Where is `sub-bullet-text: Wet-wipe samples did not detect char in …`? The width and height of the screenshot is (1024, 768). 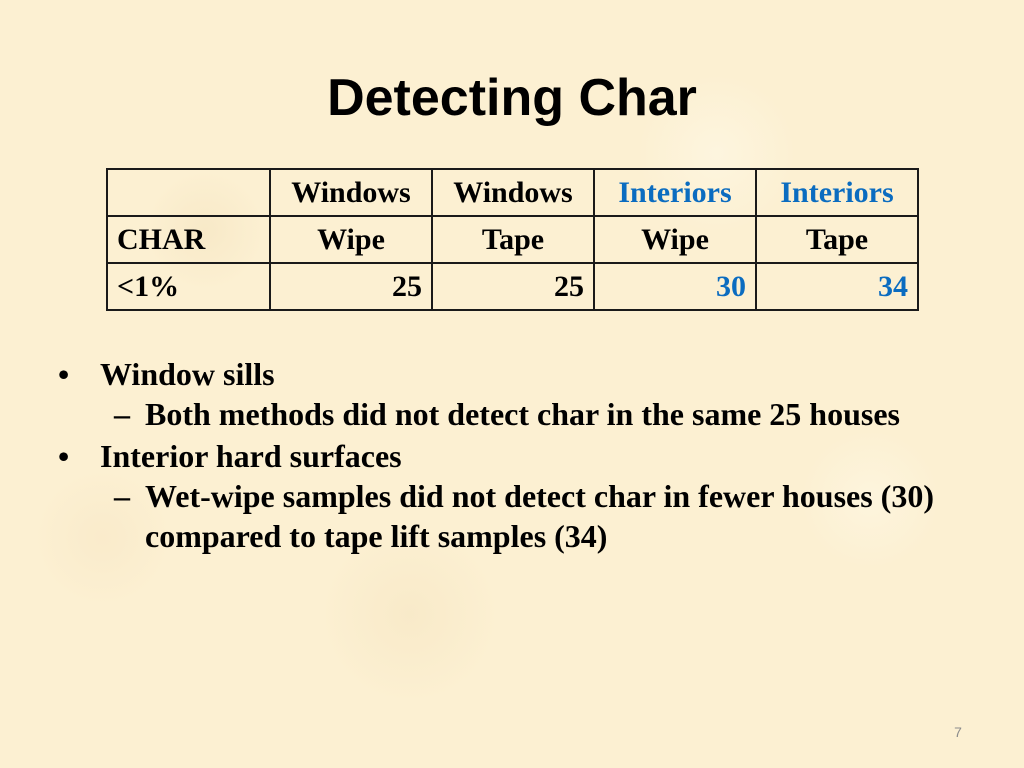
sub-bullet-text: Wet-wipe samples did not detect char in … is located at coordinates (539, 516).